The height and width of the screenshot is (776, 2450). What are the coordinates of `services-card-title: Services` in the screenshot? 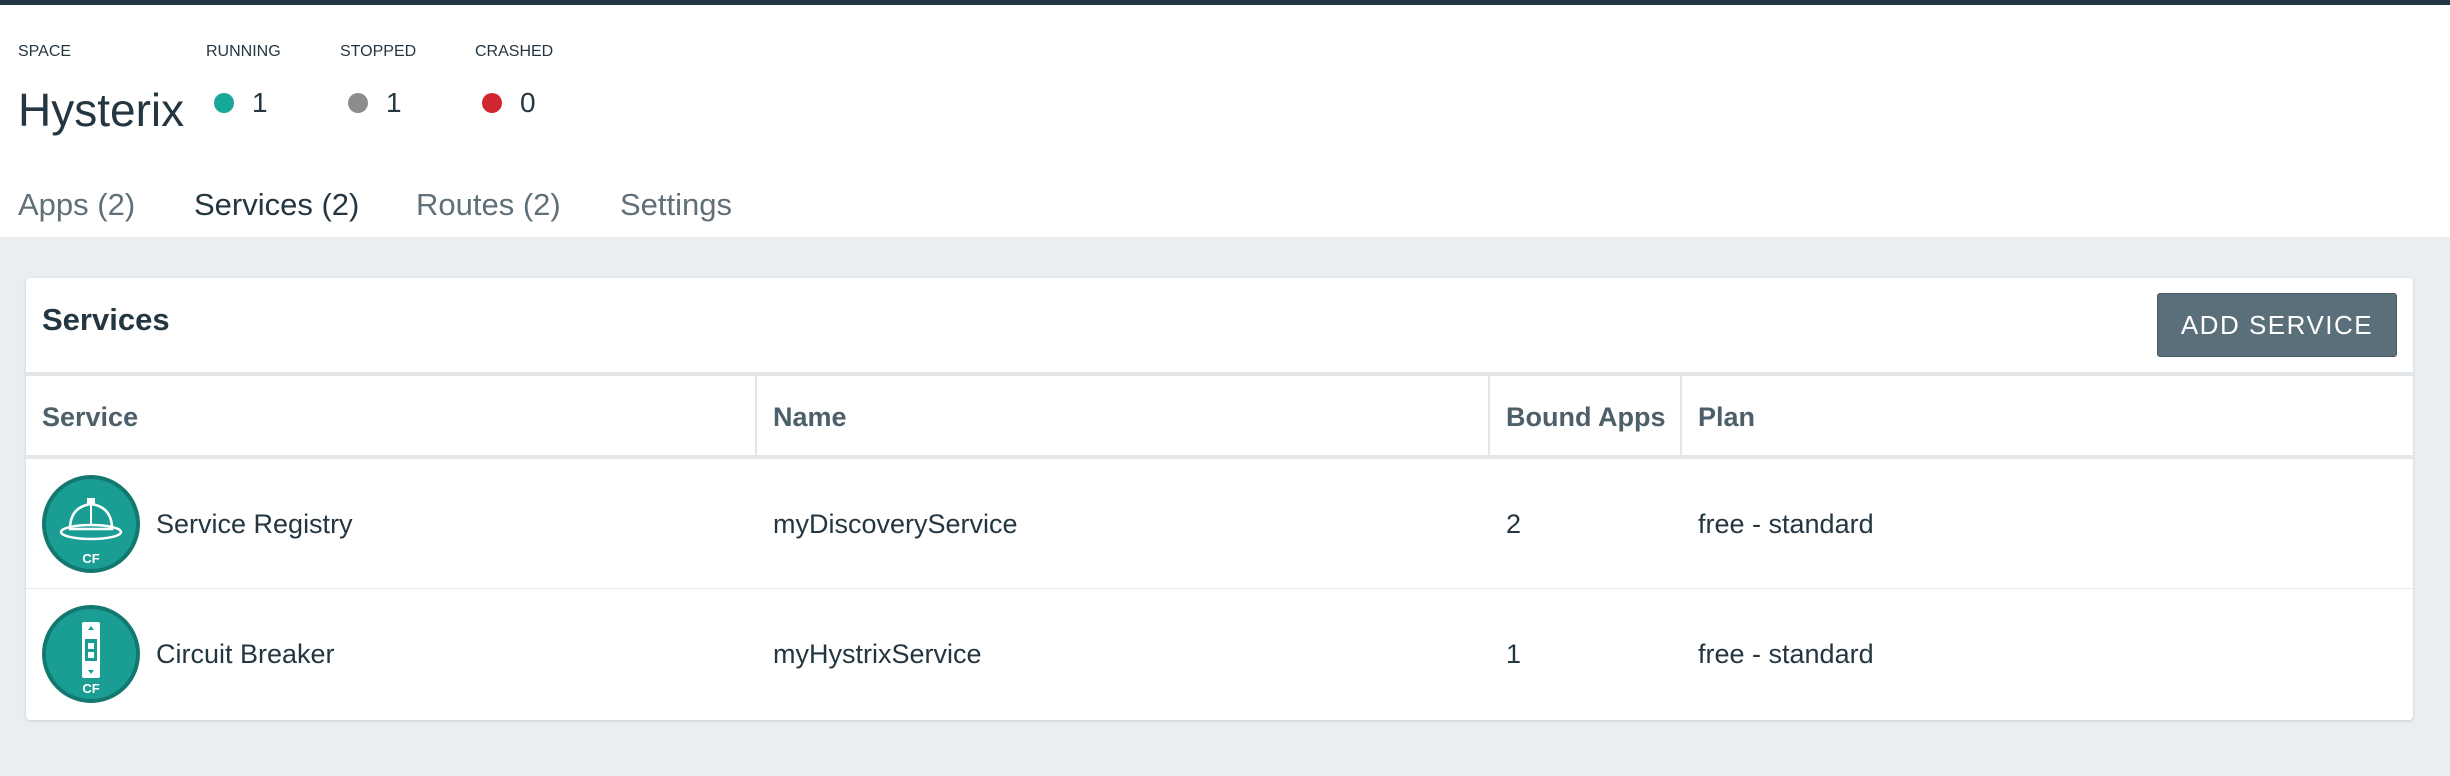 It's located at (106, 319).